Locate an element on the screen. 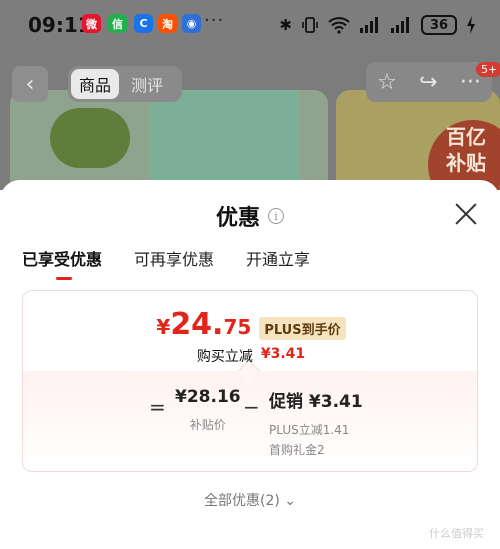  wechat-icon: 信 is located at coordinates (117, 23).